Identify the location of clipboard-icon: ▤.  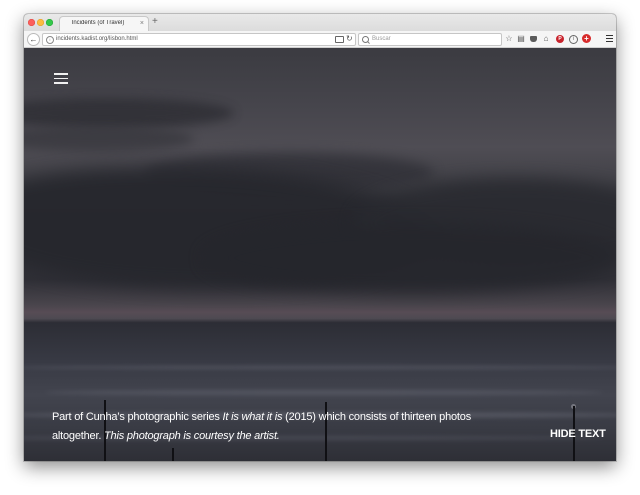
(521, 39).